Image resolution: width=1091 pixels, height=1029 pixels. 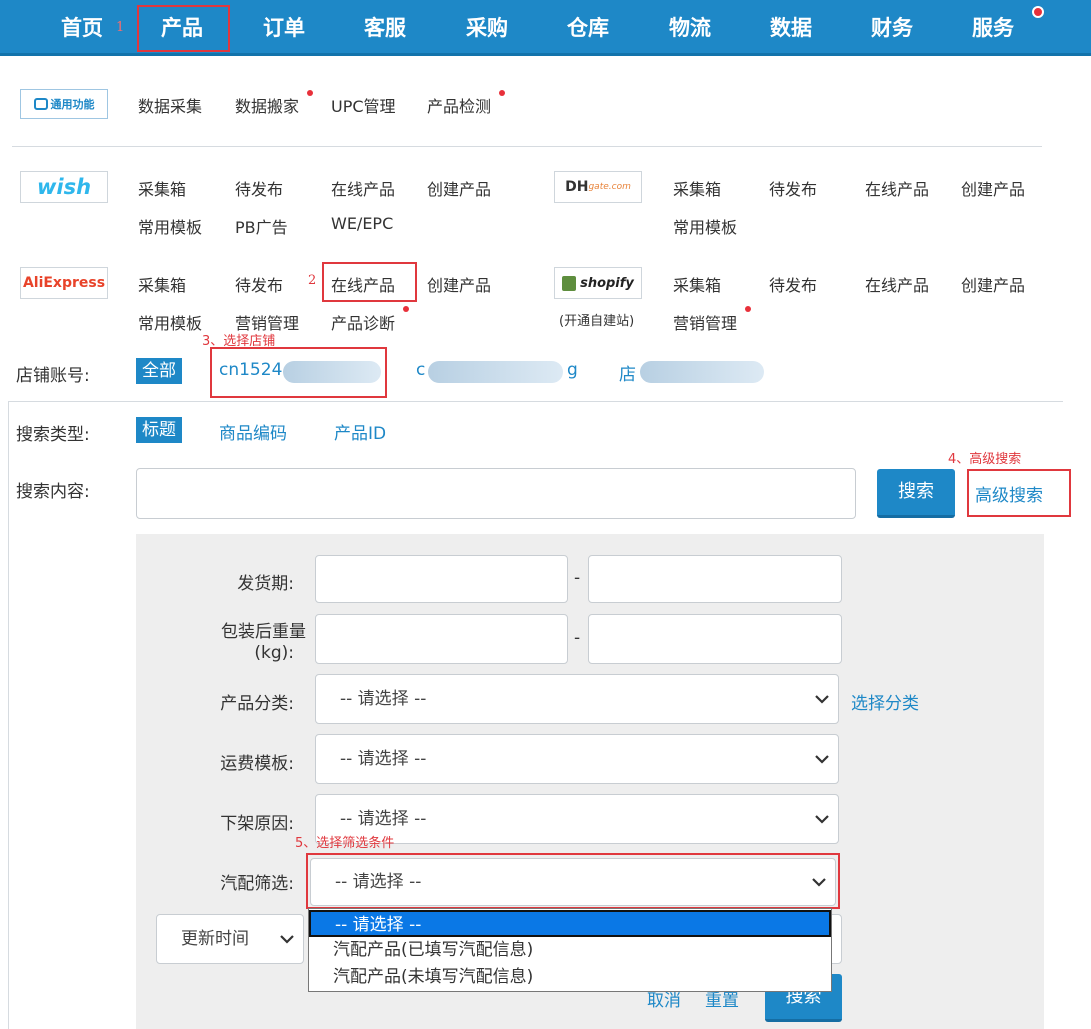 I want to click on general-functions-label: 通用功能, so click(x=72, y=104).